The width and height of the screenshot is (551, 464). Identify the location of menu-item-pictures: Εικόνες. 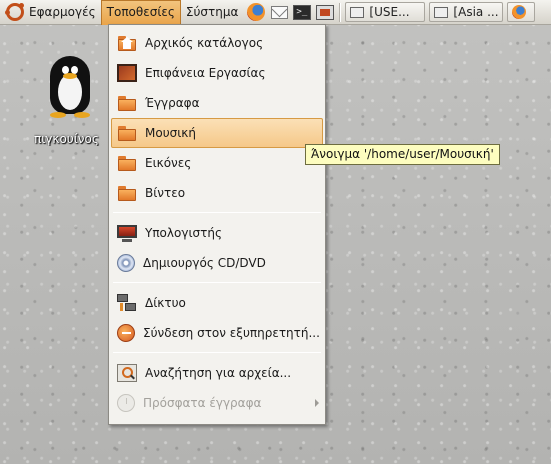
(217, 163).